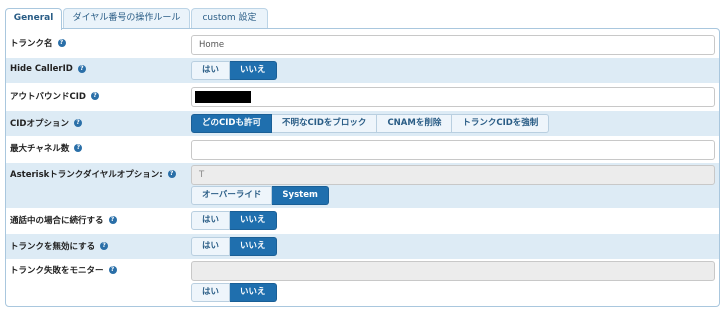  What do you see at coordinates (501, 123) in the screenshot?
I see `cid-force-trunk-button: トランクCIDを強制` at bounding box center [501, 123].